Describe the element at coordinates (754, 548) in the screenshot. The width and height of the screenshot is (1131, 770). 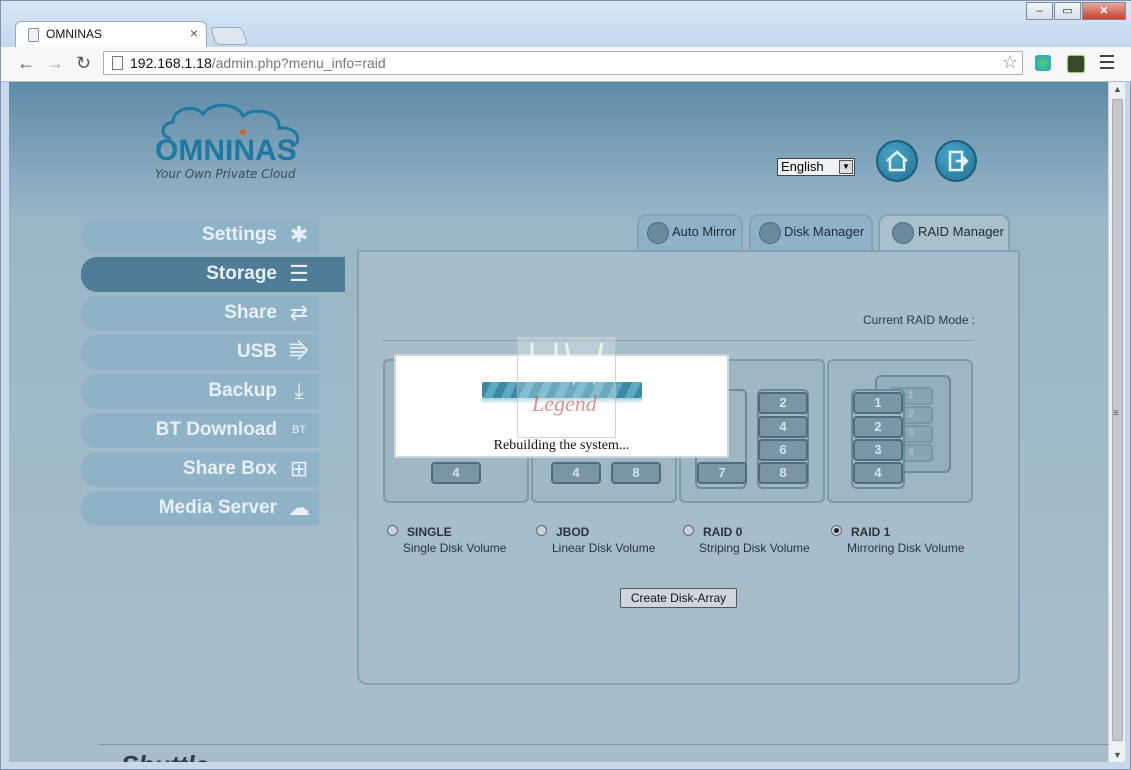
I see `option-desc-raid0: Striping Disk Volume` at that location.